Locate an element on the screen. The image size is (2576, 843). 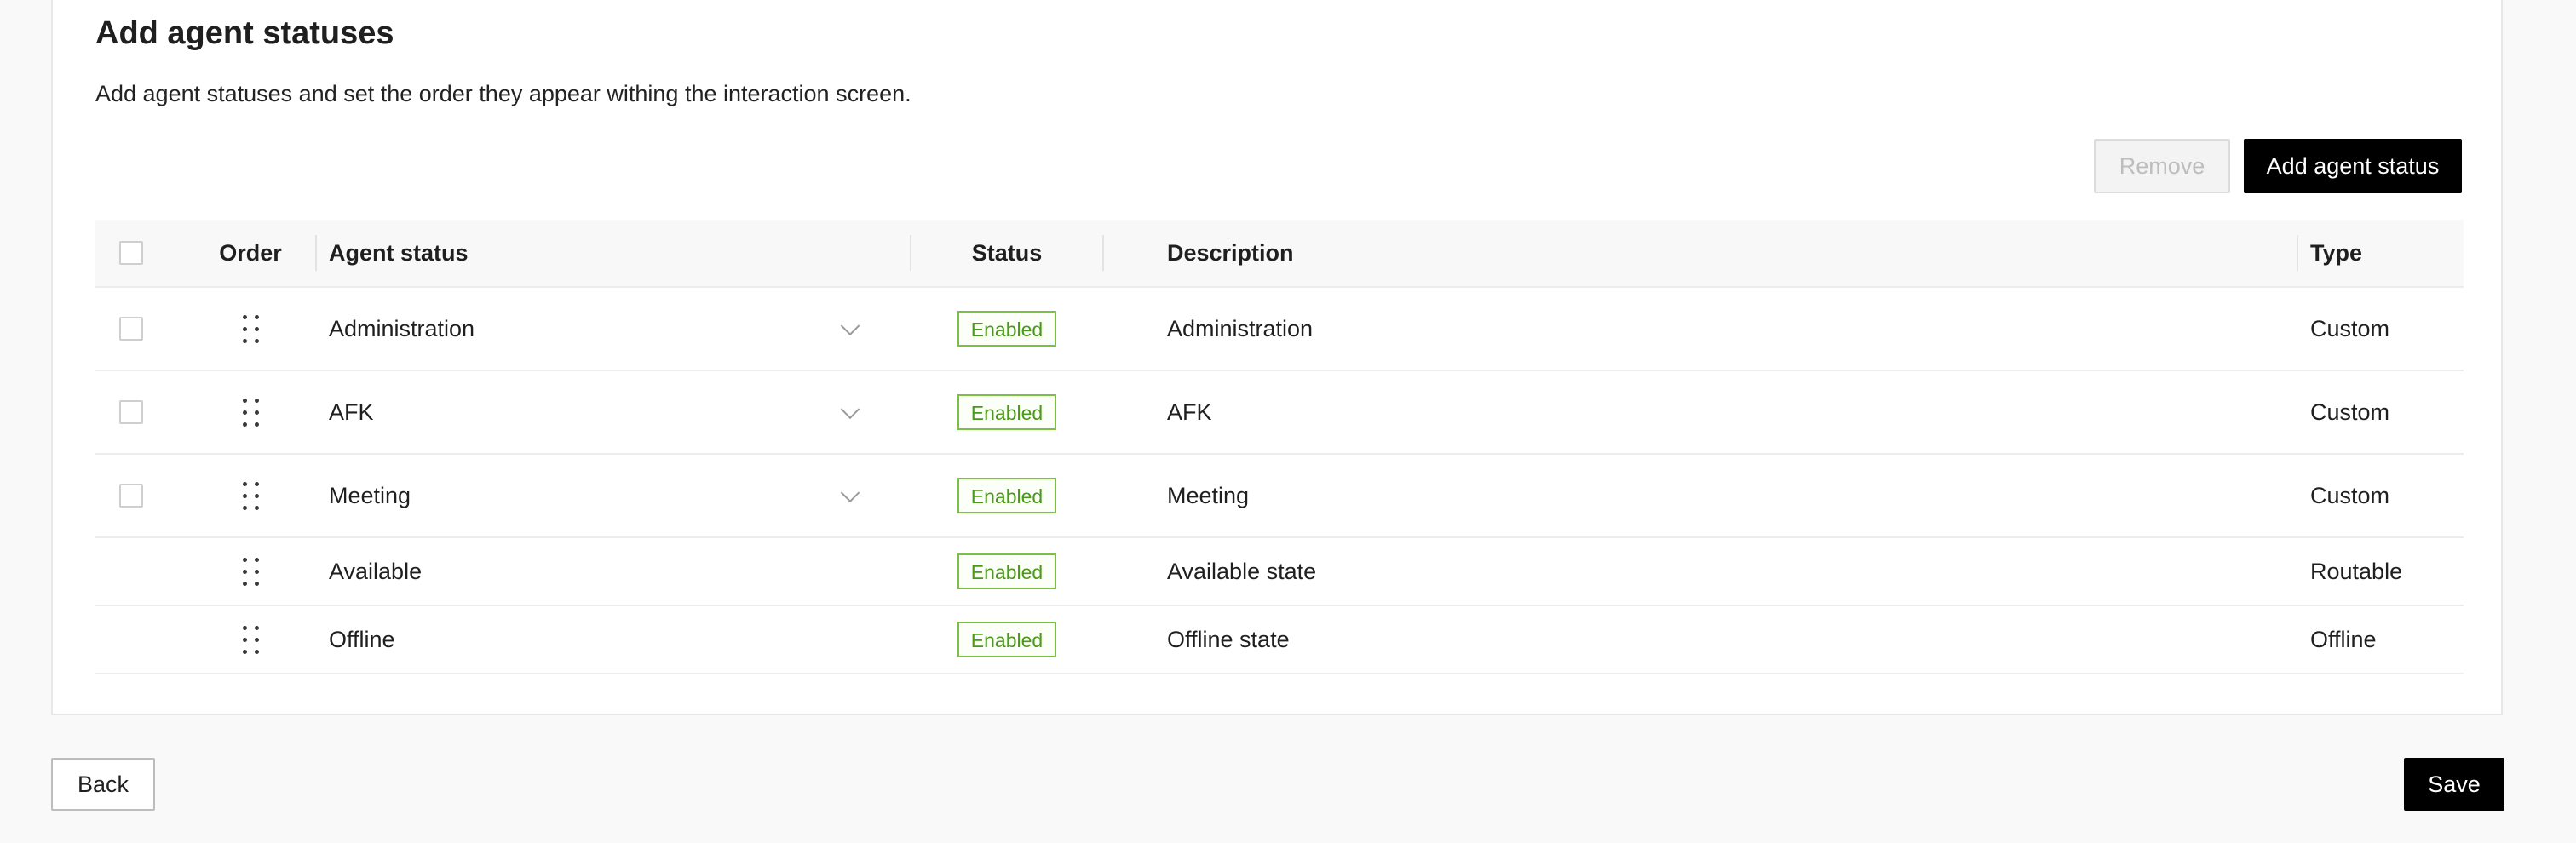
description-cell: Offline state is located at coordinates (1228, 639).